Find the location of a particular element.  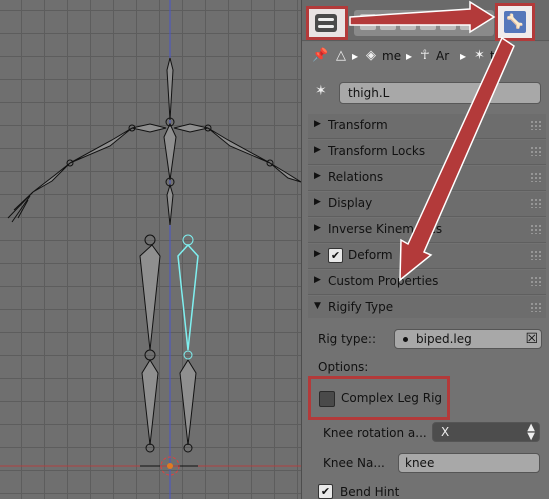

disclosure-triangle-expanded-icon: ▼ is located at coordinates (317, 306).